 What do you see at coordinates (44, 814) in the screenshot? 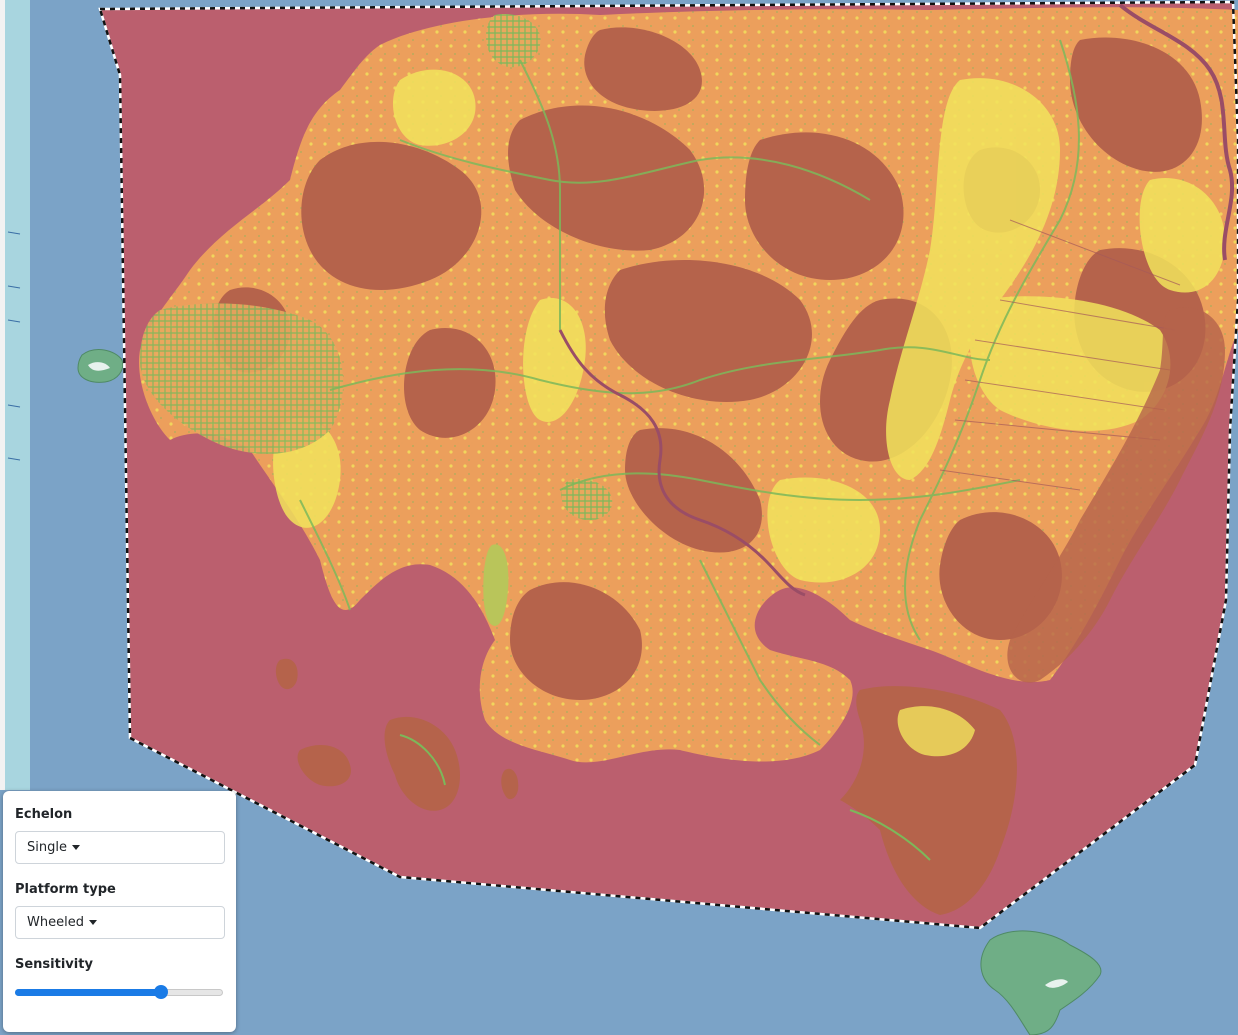
I see `echelon-label: Echelon` at bounding box center [44, 814].